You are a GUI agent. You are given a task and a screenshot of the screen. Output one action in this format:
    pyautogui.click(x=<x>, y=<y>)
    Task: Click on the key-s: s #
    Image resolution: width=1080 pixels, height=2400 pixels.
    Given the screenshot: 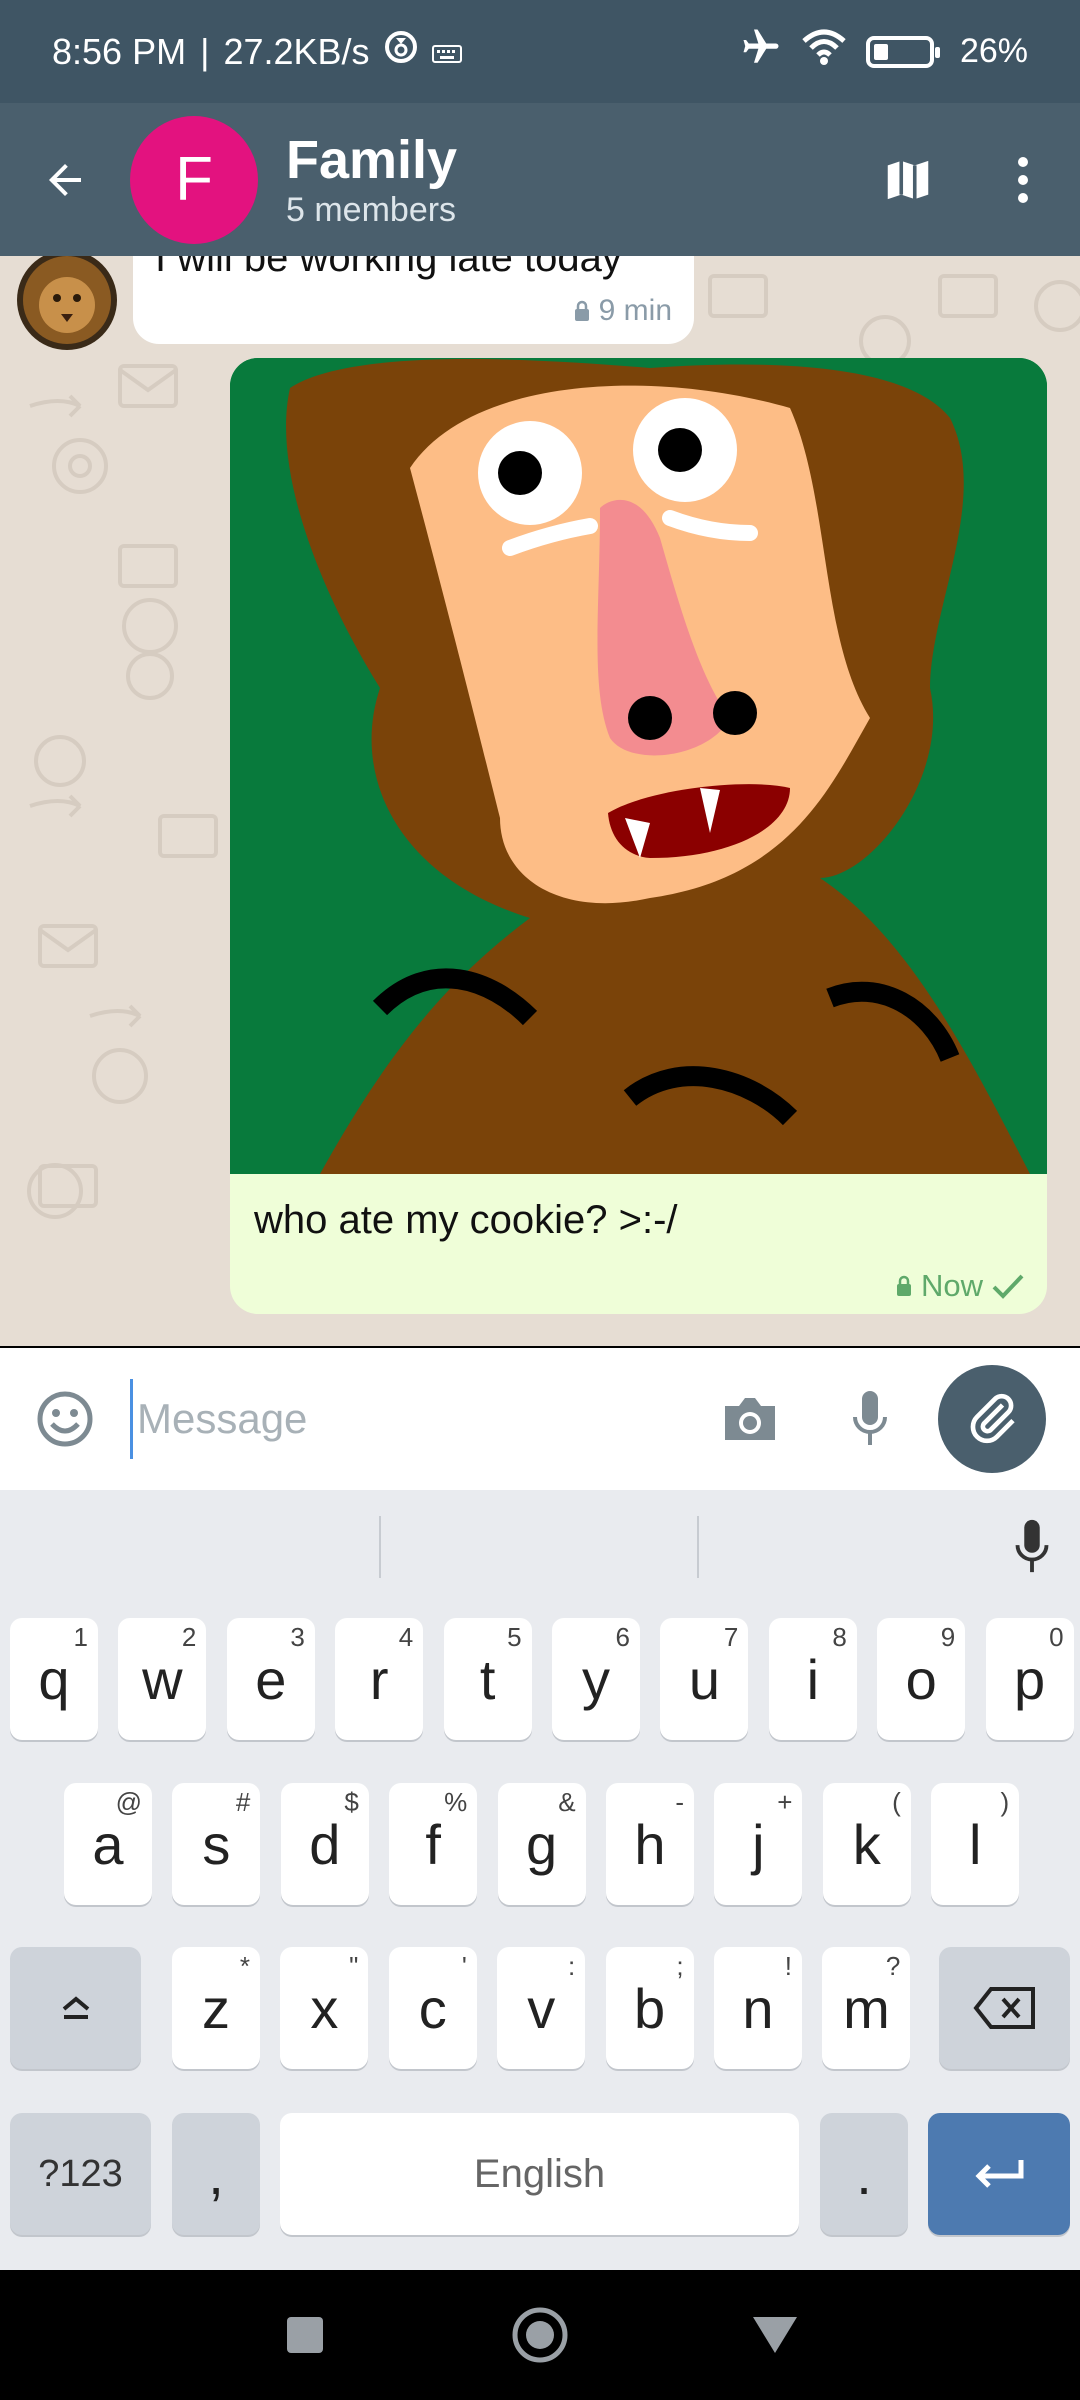 What is the action you would take?
    pyautogui.click(x=216, y=1844)
    